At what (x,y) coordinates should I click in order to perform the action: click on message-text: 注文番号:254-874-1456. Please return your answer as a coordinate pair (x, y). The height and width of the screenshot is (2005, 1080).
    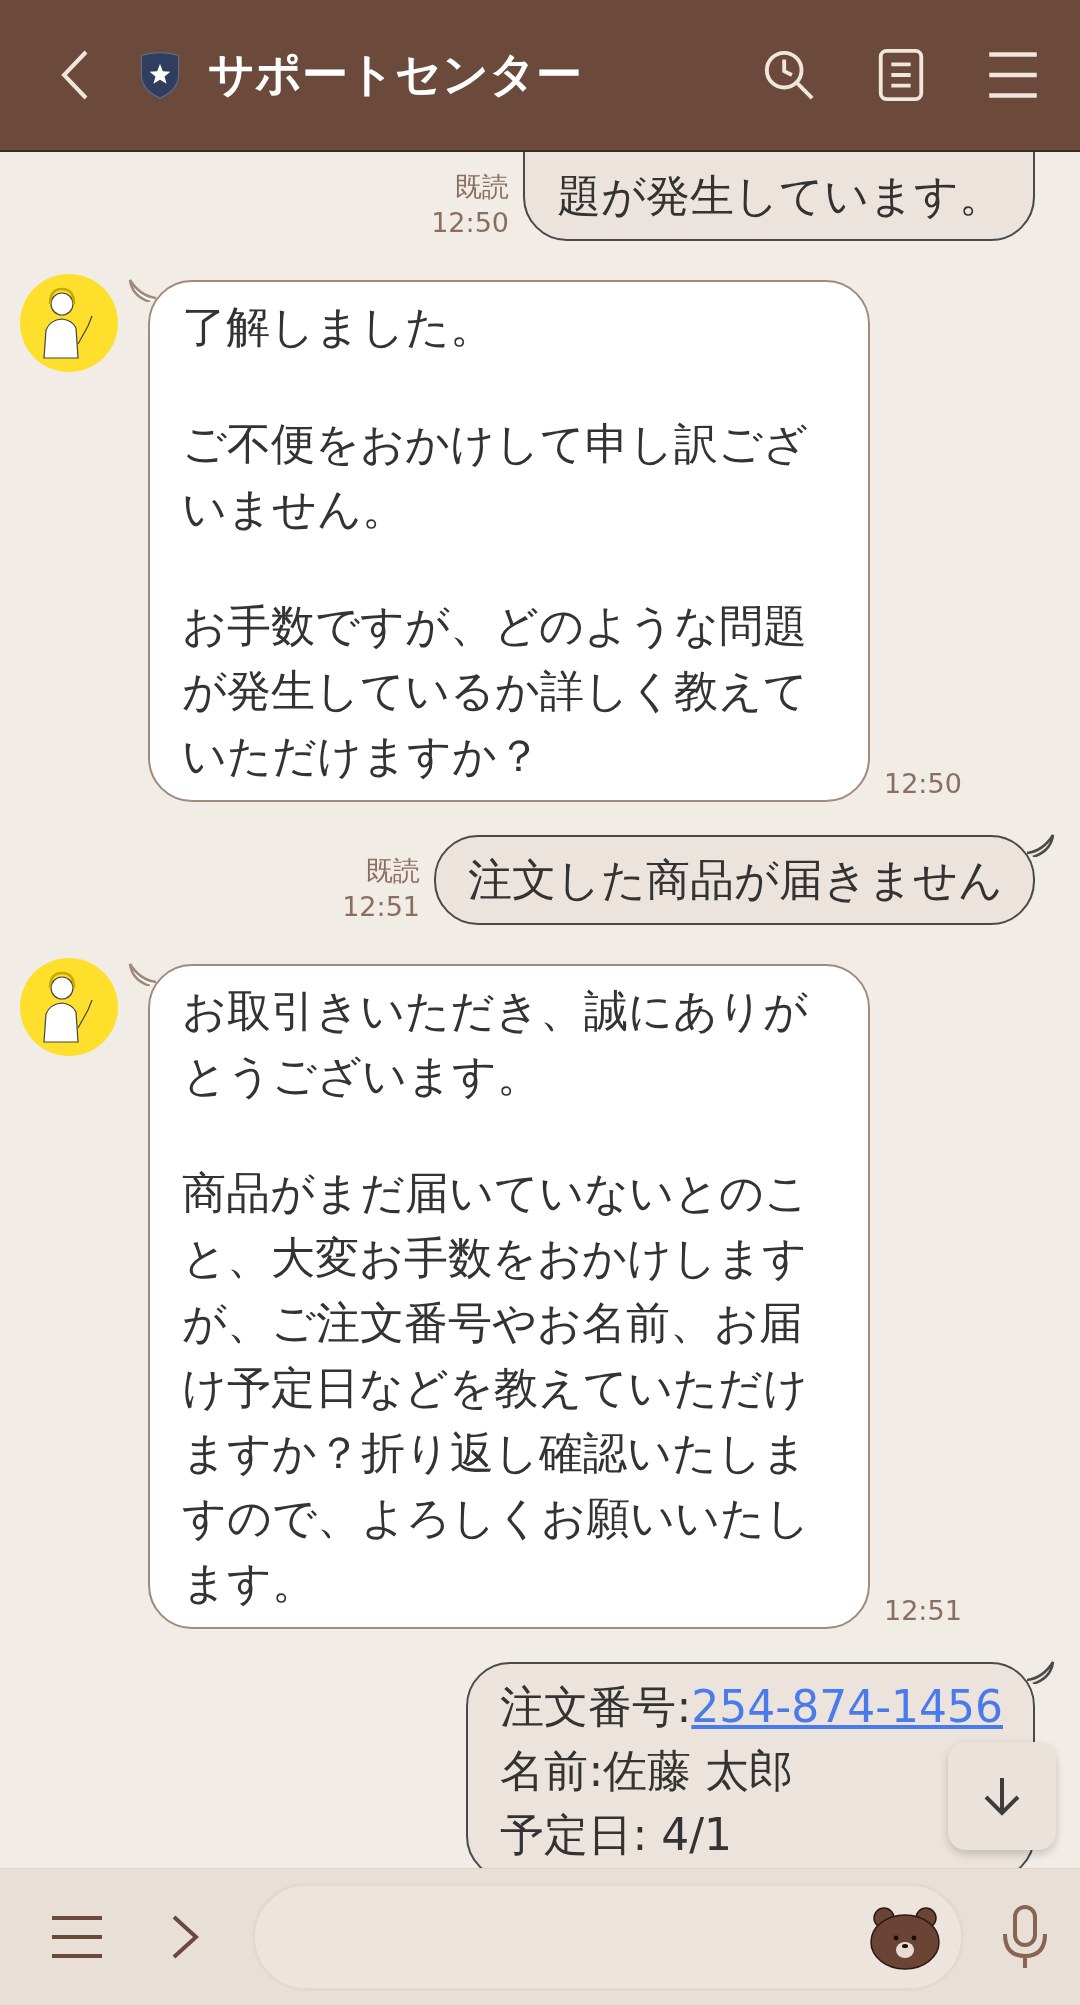
    Looking at the image, I should click on (751, 1707).